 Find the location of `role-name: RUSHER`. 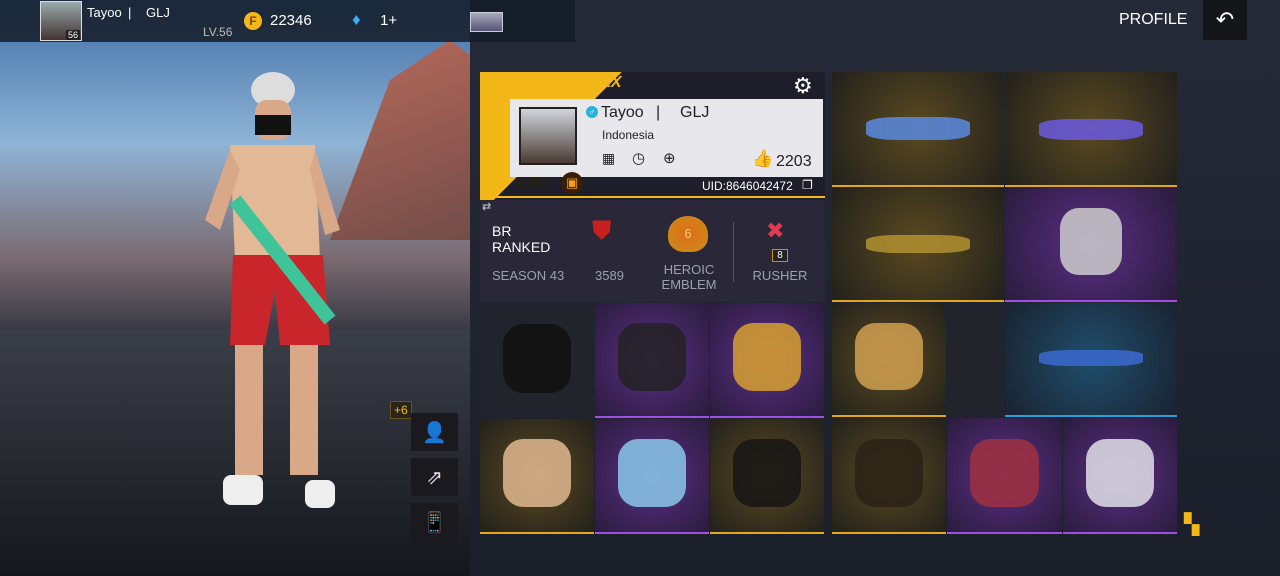

role-name: RUSHER is located at coordinates (780, 275).